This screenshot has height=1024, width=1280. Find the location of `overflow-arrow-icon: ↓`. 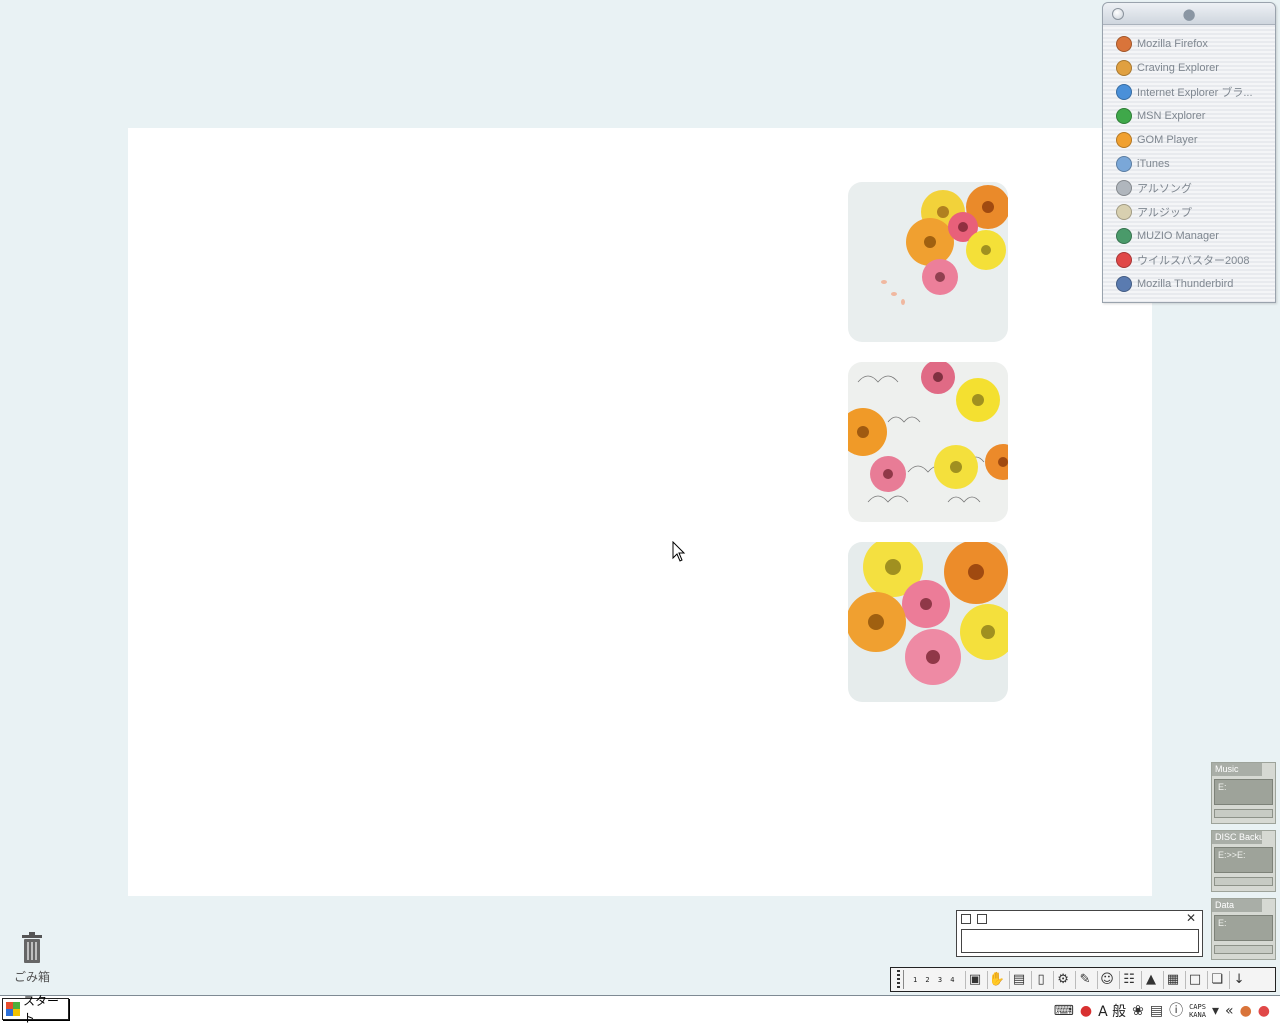

overflow-arrow-icon: ↓ is located at coordinates (1237, 979).